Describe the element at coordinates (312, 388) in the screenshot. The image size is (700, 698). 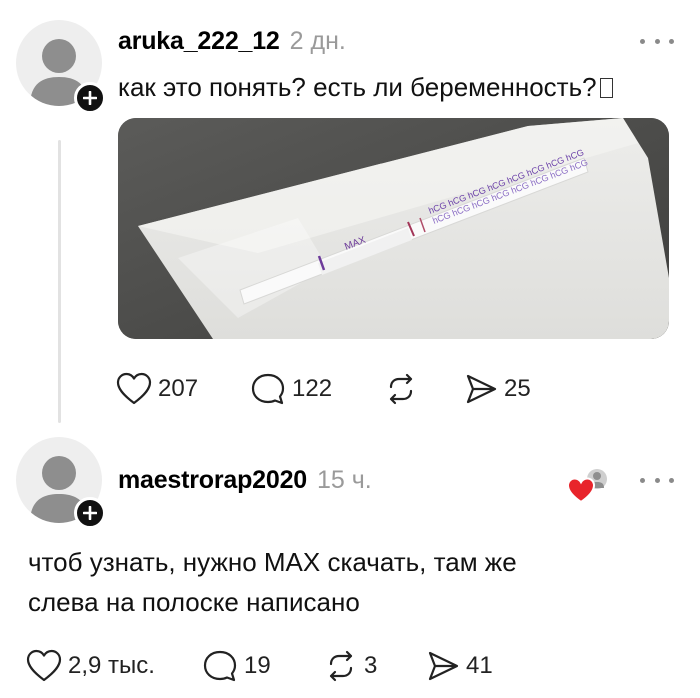
I see `comment-count: 122` at that location.